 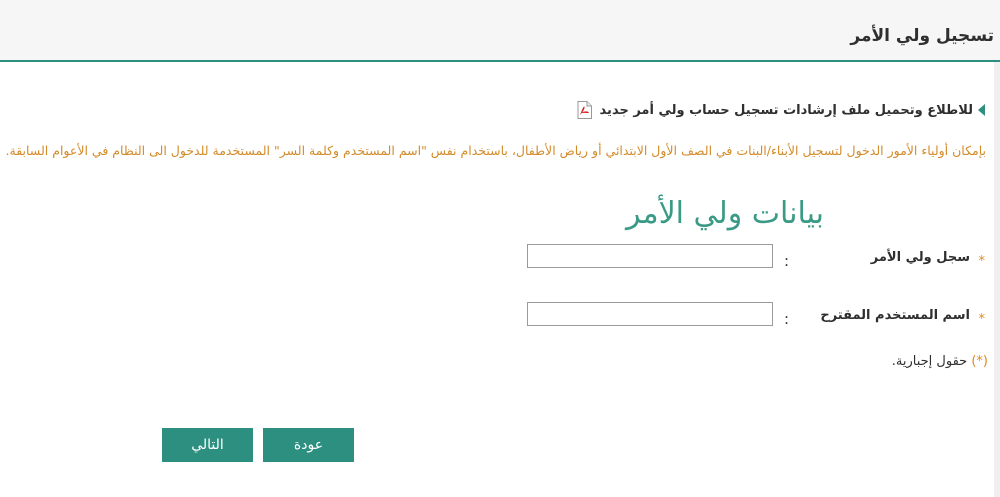 I want to click on chevron-left-icon, so click(x=981, y=110).